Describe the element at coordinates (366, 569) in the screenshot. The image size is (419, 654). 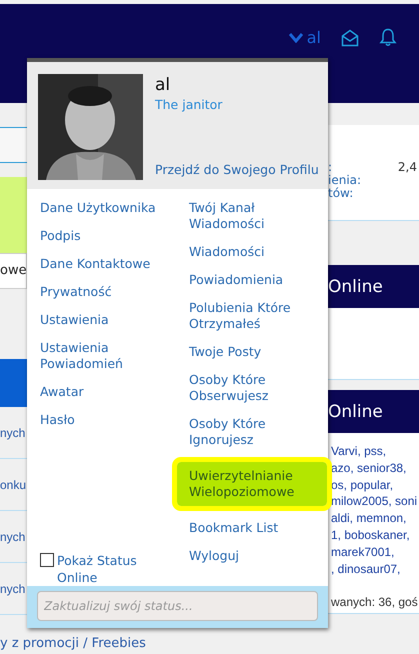
I see `user-links: , dinosaur07,` at that location.